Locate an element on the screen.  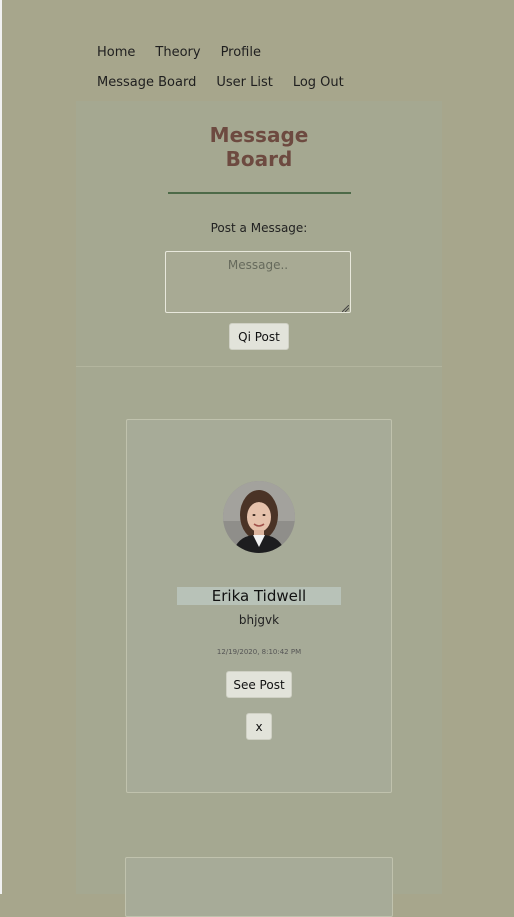
message-input is located at coordinates (258, 282).